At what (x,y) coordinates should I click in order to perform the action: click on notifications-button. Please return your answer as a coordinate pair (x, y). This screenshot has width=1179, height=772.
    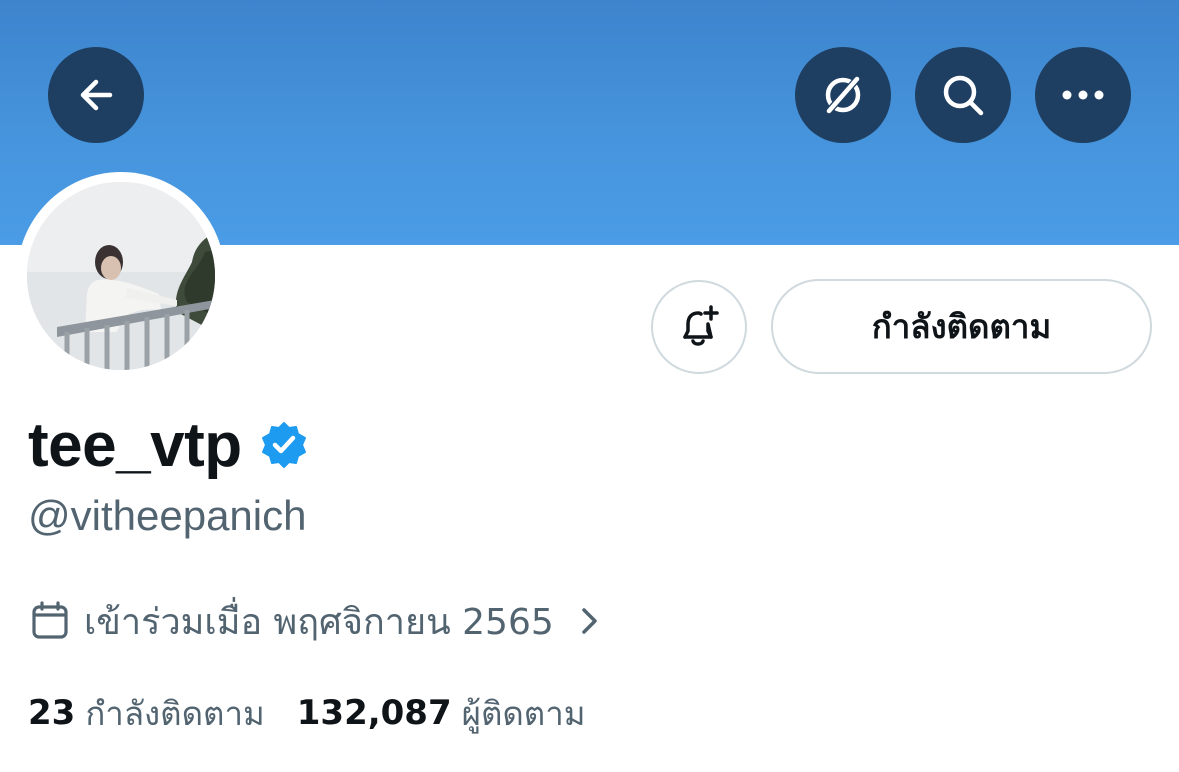
    Looking at the image, I should click on (699, 327).